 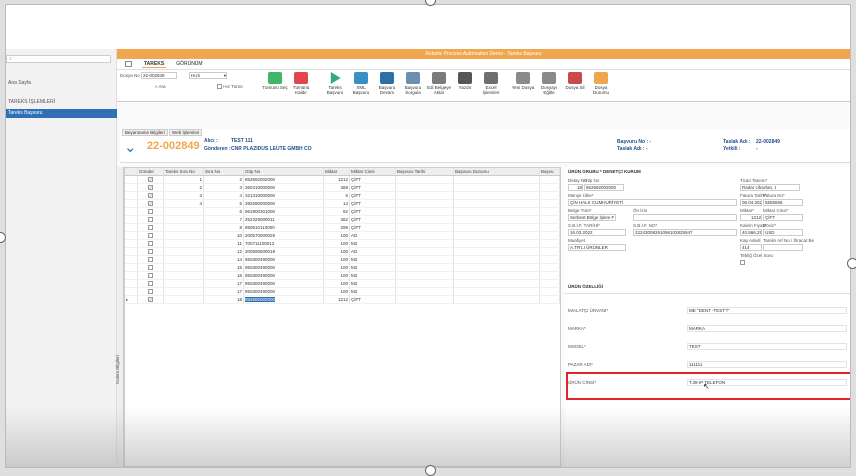 I want to click on table-row: 16 950300490000 100 M2, so click(x=342, y=276).